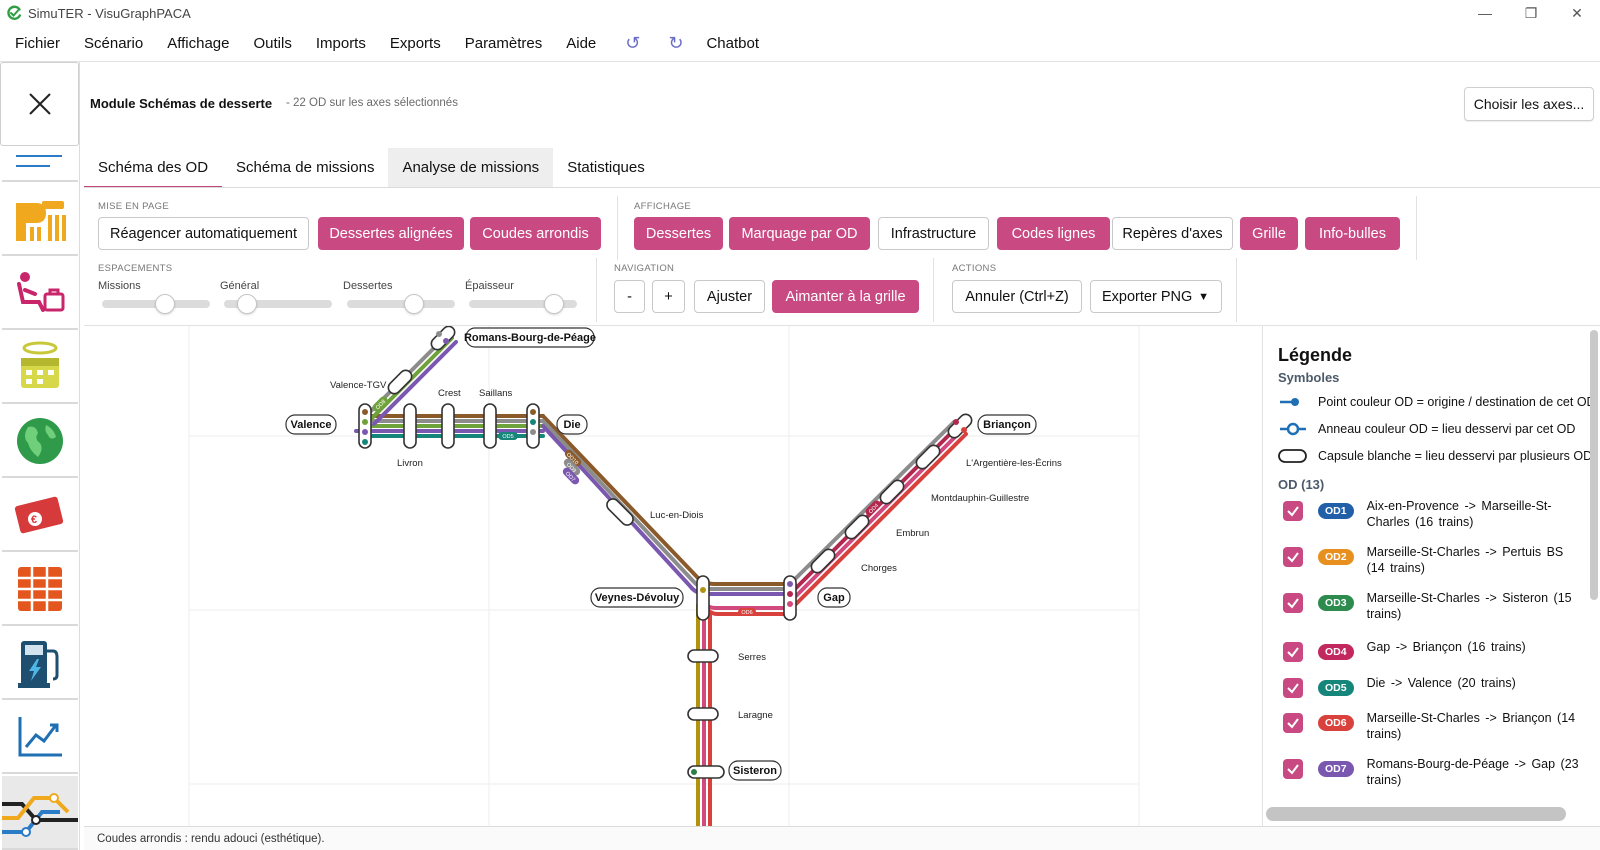 The width and height of the screenshot is (1600, 850). What do you see at coordinates (535, 233) in the screenshot?
I see `coudes-arrondis-toggle: Coudes arrondis` at bounding box center [535, 233].